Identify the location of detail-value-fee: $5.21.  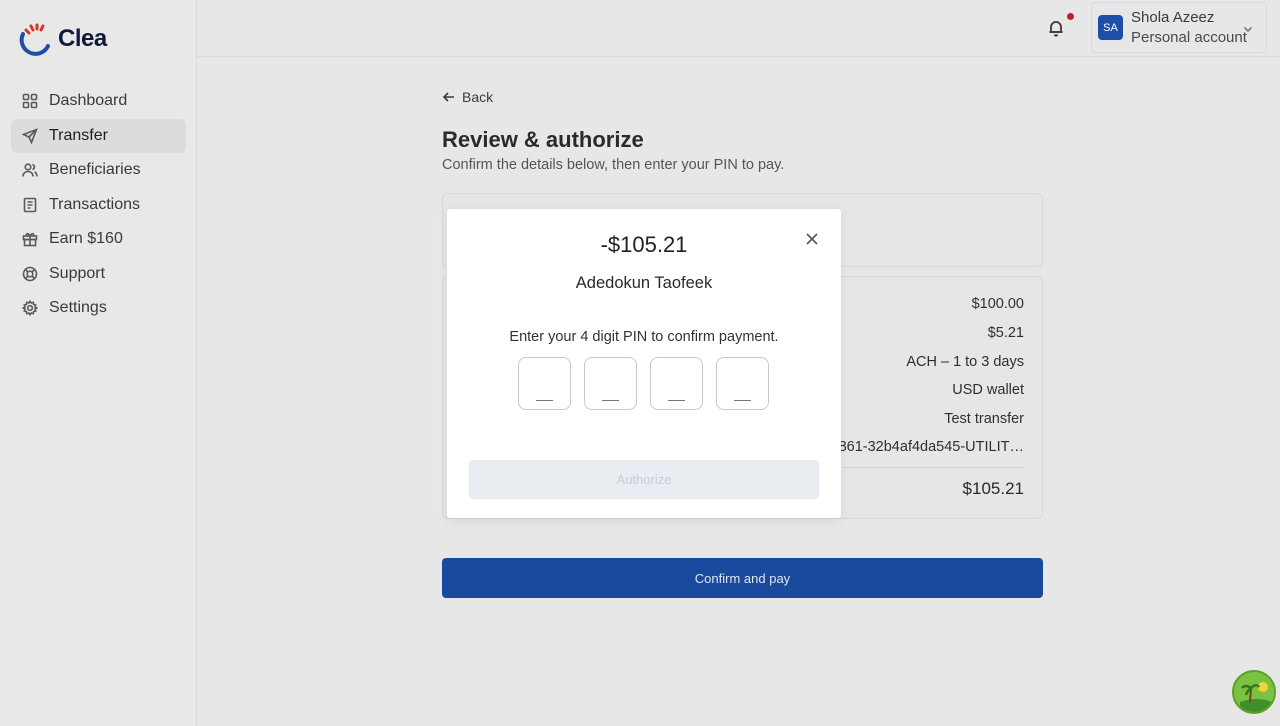
(1005, 333).